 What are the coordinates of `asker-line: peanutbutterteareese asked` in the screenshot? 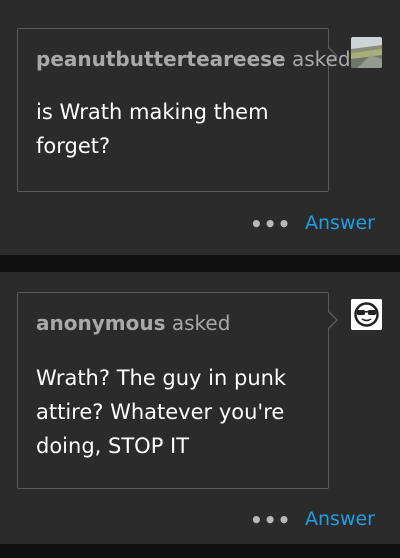 It's located at (193, 59).